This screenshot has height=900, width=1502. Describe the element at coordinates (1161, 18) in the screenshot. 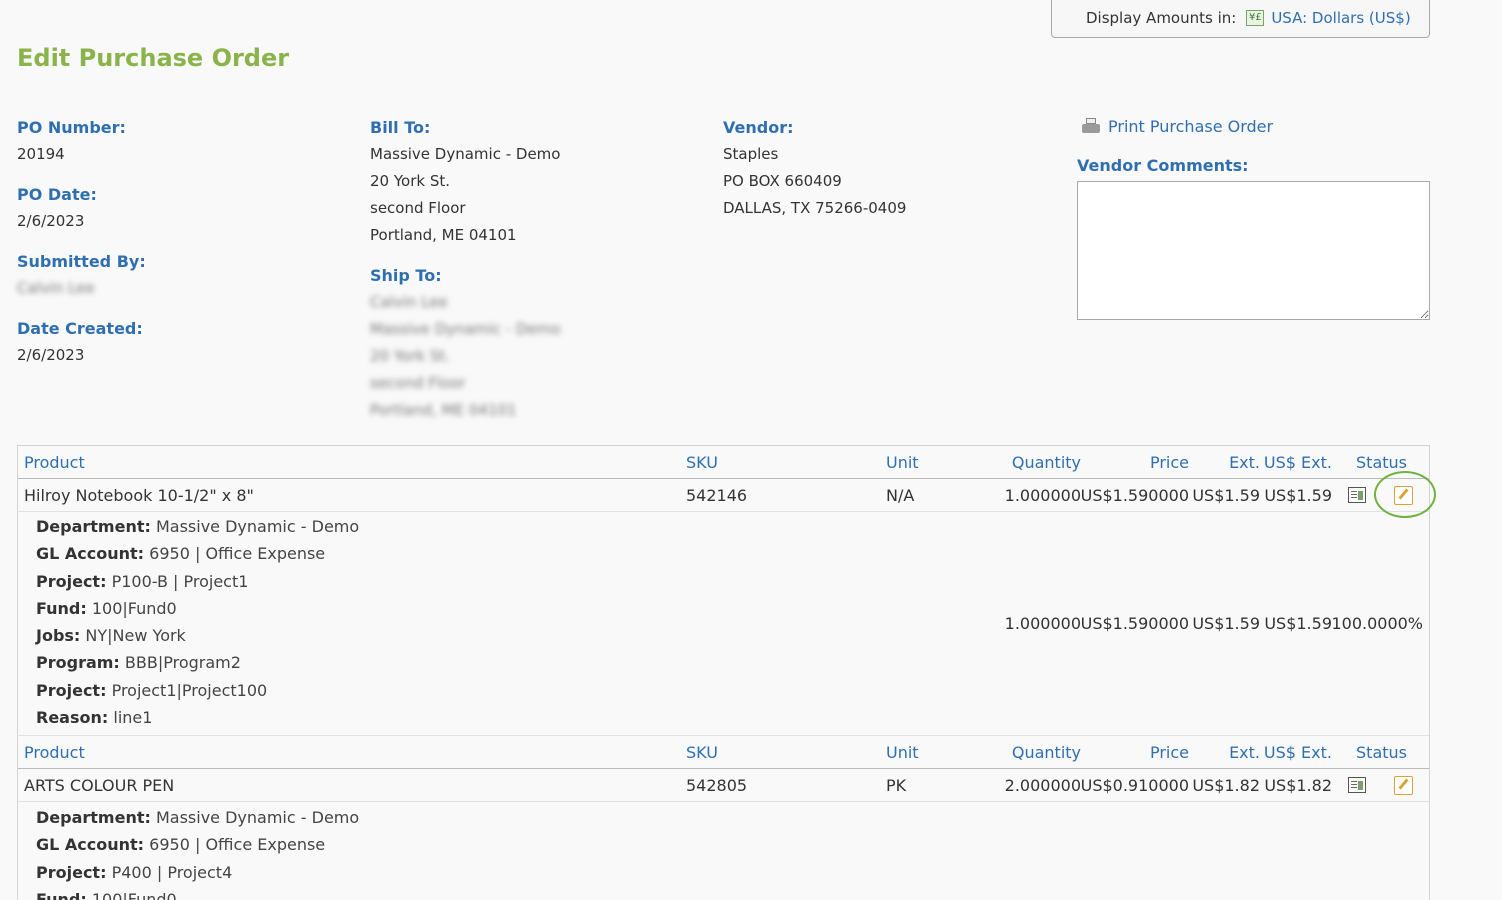

I see `currency-label: Display Amounts in:` at that location.